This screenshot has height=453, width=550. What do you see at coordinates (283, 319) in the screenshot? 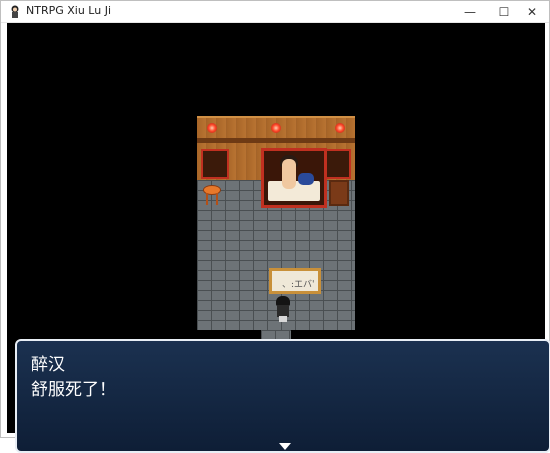
I see `player-legs` at bounding box center [283, 319].